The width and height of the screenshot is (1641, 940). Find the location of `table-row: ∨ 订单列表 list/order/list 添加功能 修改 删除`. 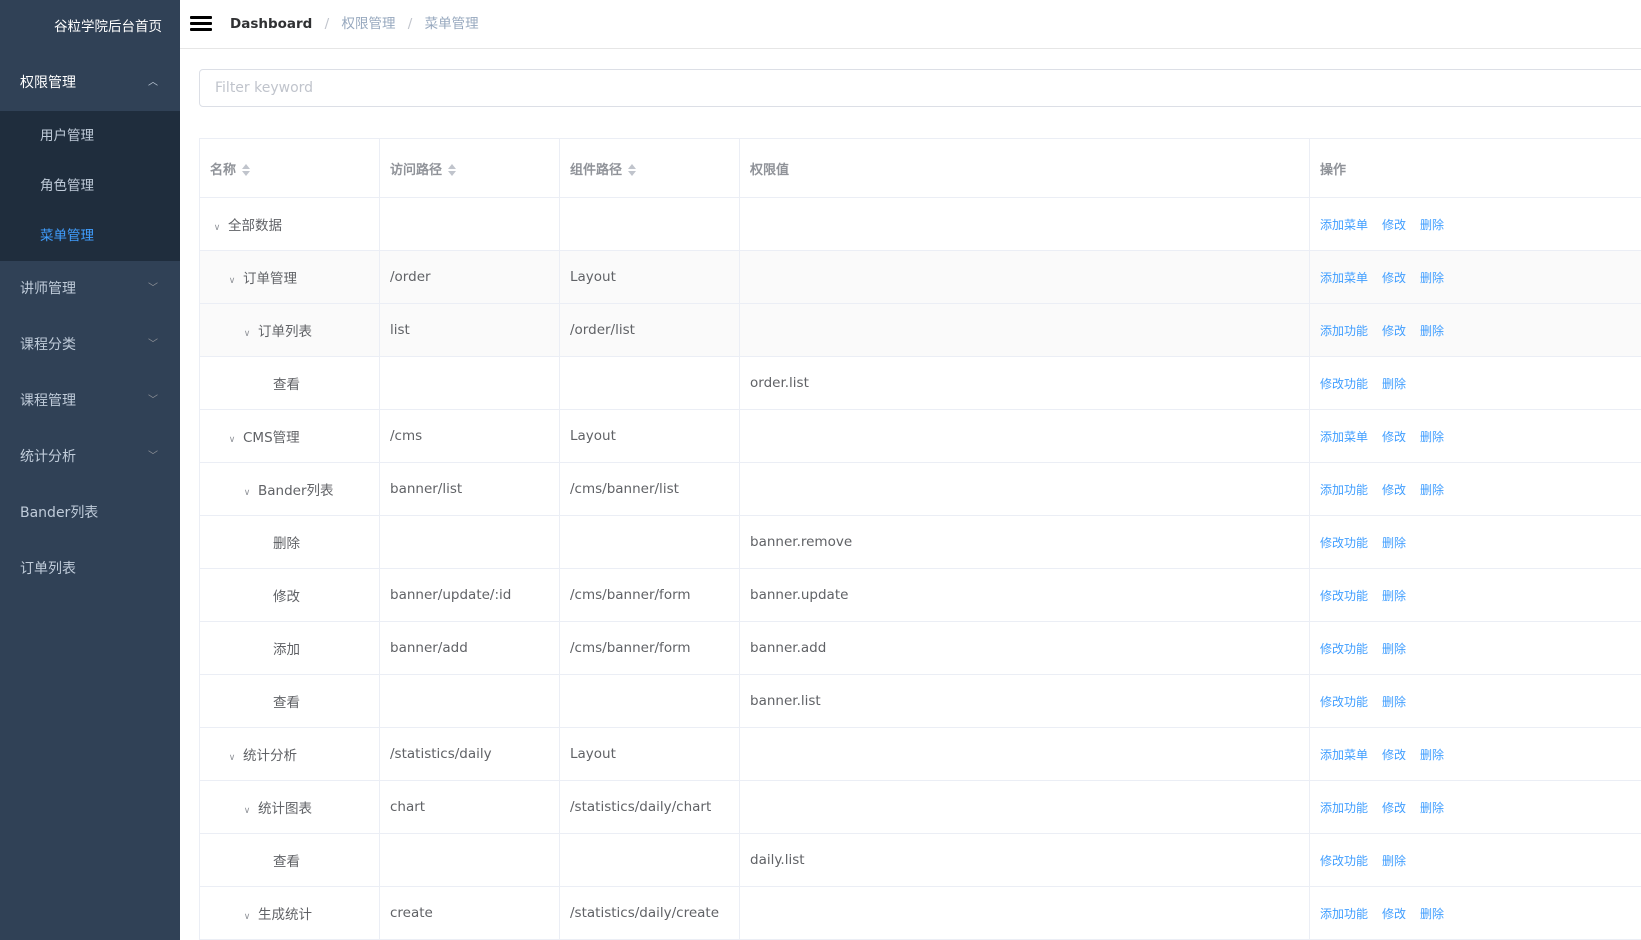

table-row: ∨ 订单列表 list/order/list 添加功能 修改 删除 is located at coordinates (920, 330).